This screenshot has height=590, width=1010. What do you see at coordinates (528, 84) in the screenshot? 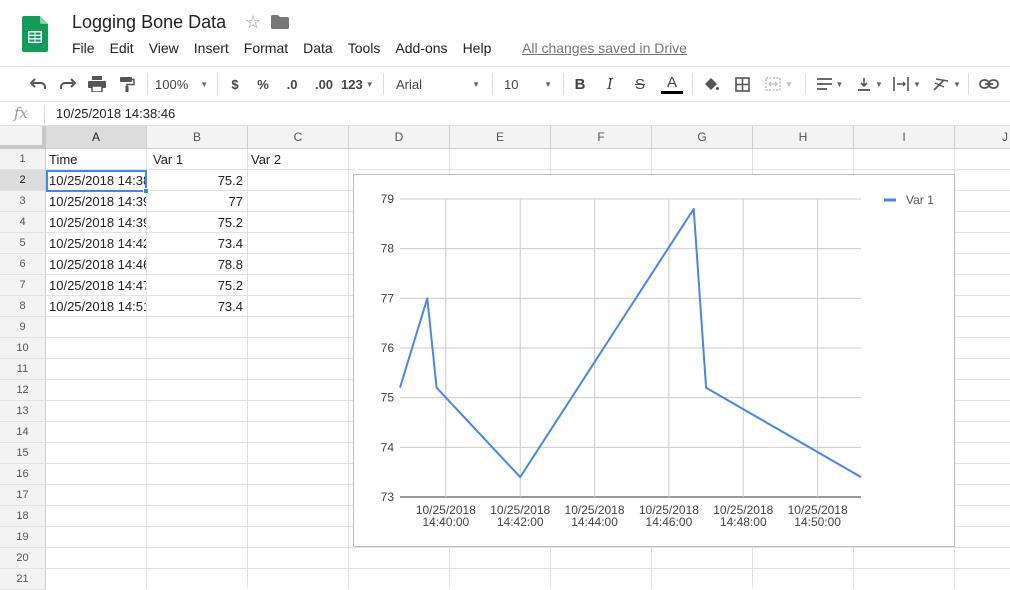
I see `font-size-select: 10 ▼` at bounding box center [528, 84].